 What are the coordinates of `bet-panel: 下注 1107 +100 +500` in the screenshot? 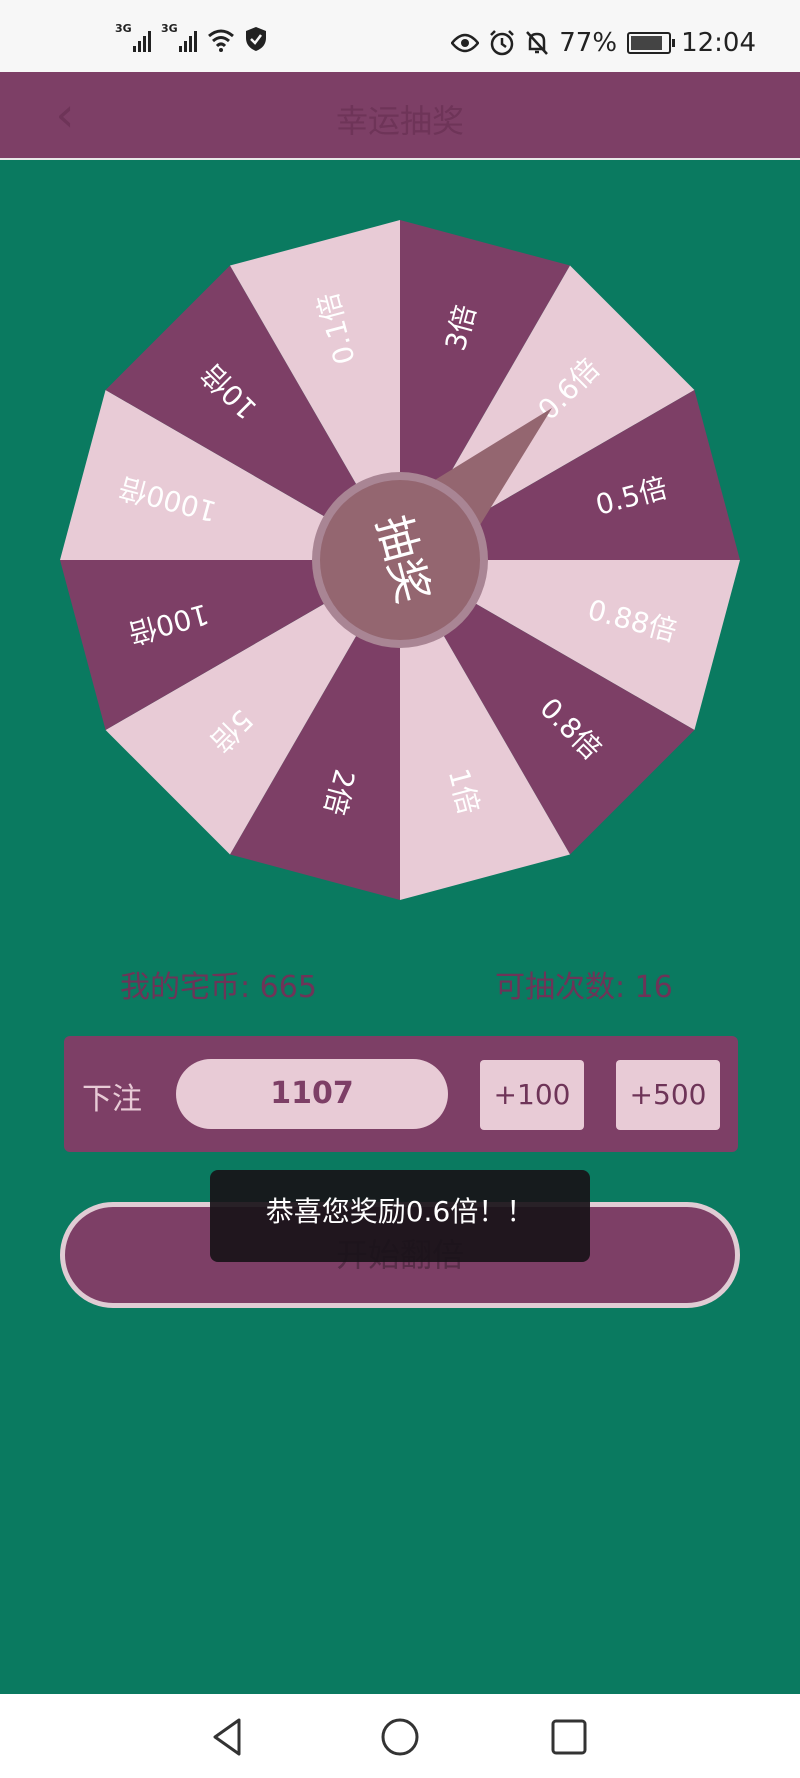 It's located at (401, 1094).